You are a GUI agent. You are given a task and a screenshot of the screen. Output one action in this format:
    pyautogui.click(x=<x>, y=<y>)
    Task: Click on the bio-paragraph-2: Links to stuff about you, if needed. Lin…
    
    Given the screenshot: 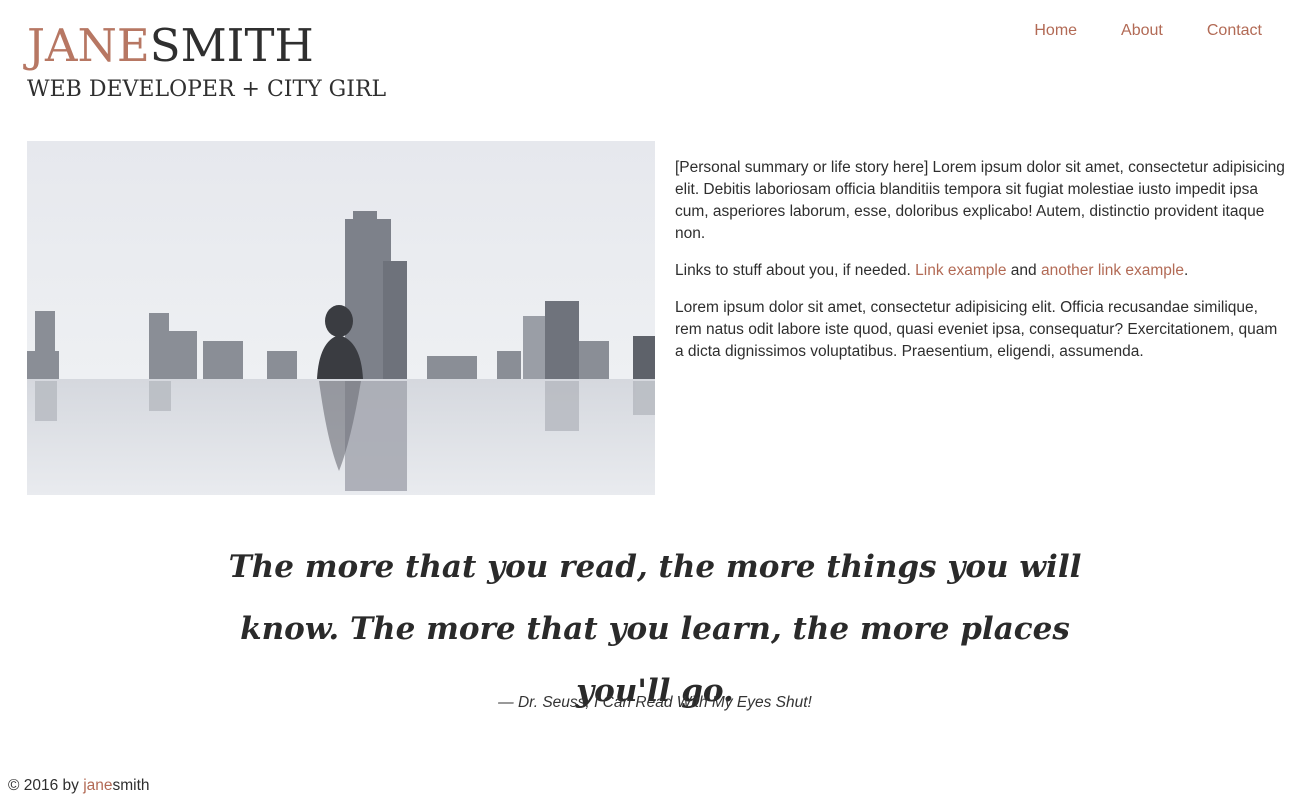 What is the action you would take?
    pyautogui.click(x=980, y=271)
    